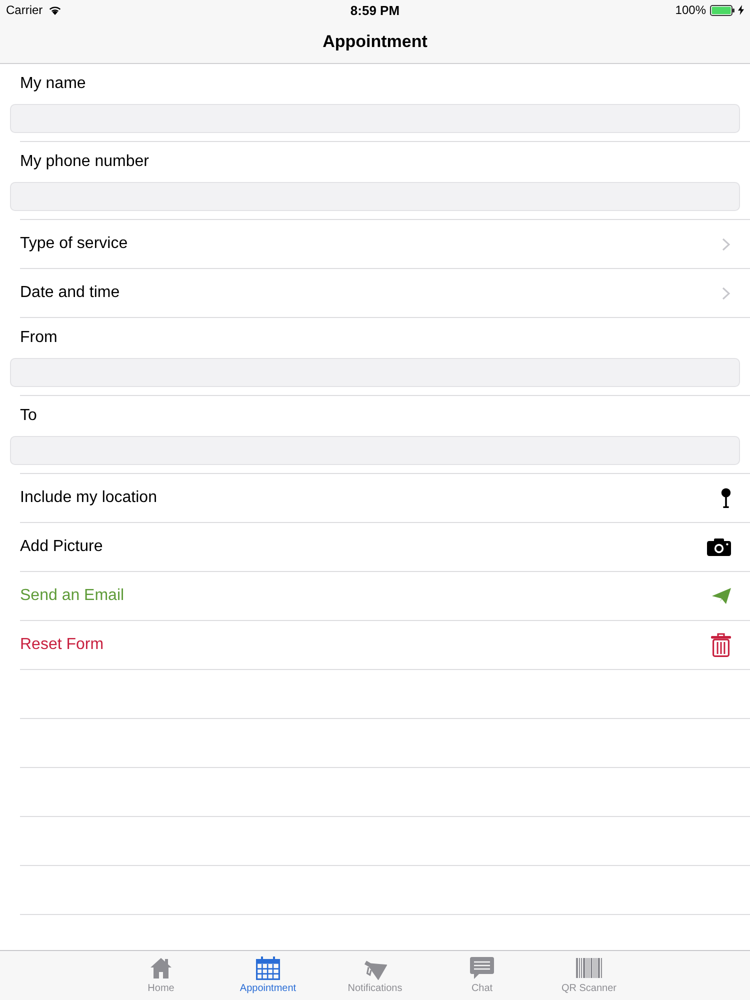  I want to click on tab-button: Home, so click(161, 975).